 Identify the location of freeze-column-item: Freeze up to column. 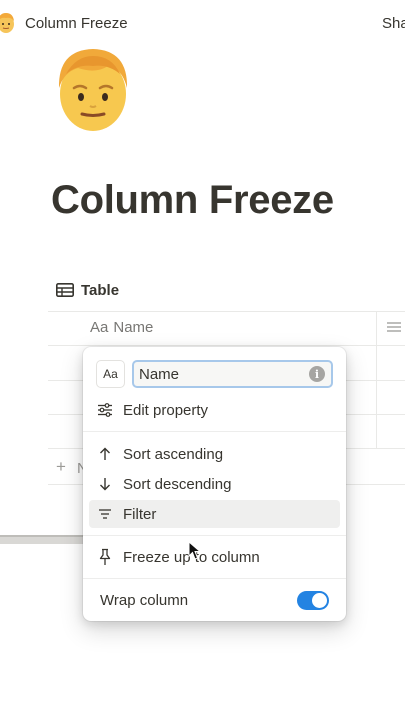
(214, 557).